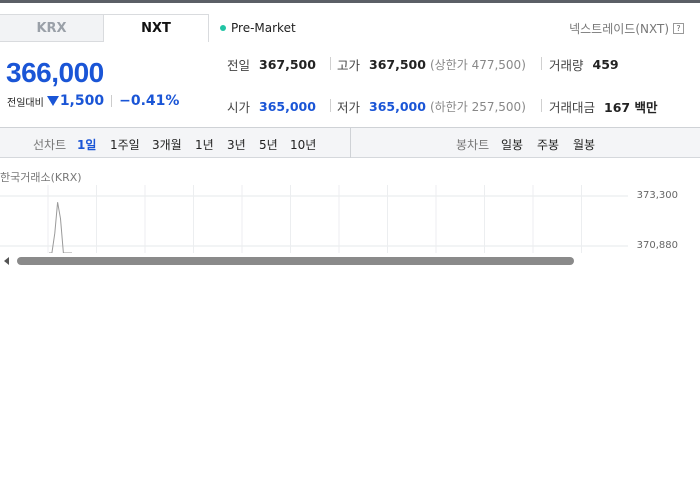 This screenshot has width=700, height=490. What do you see at coordinates (25, 103) in the screenshot?
I see `change-label: 전일대비` at bounding box center [25, 103].